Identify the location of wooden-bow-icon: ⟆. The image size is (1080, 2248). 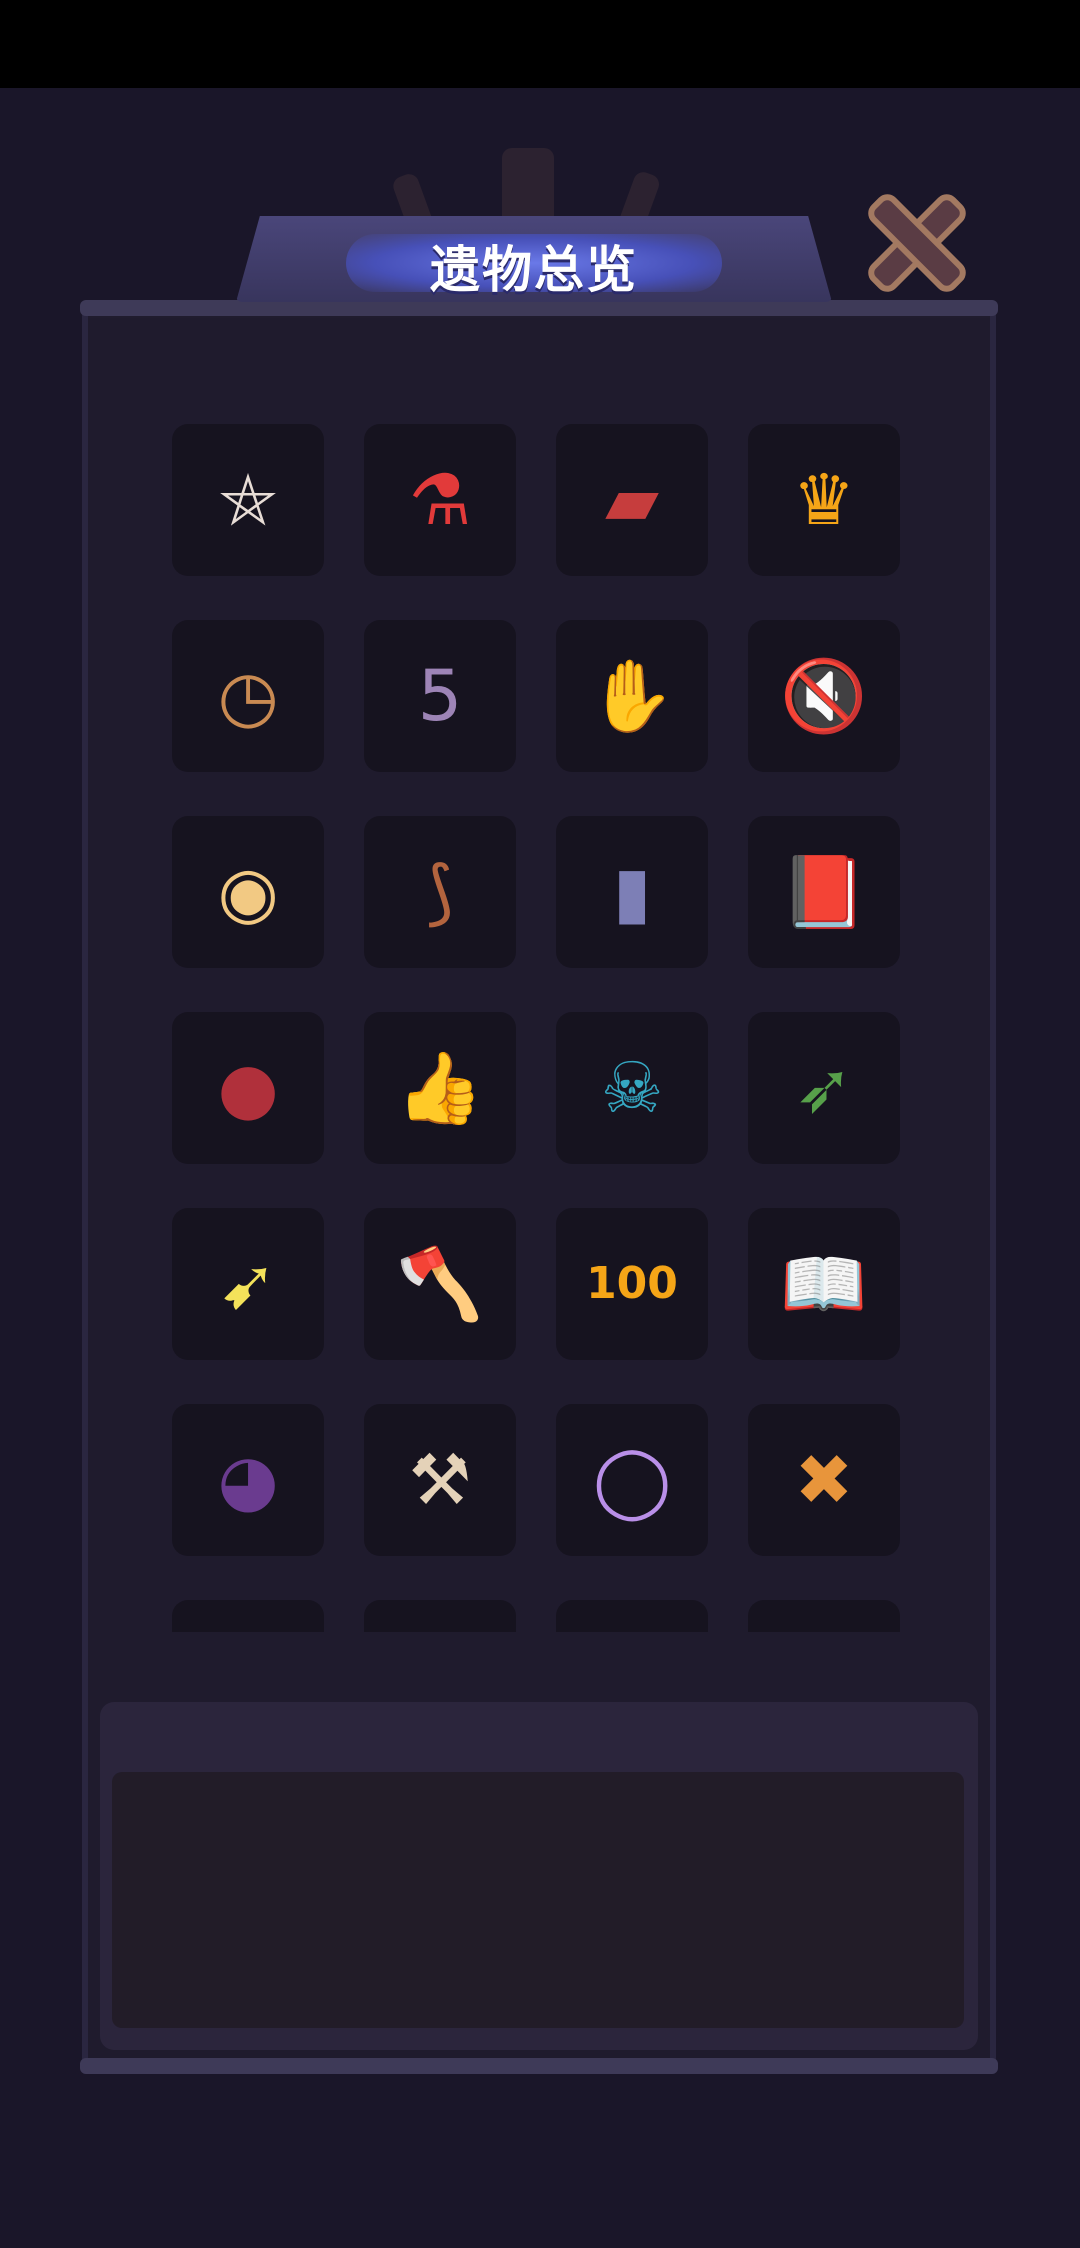
(440, 892).